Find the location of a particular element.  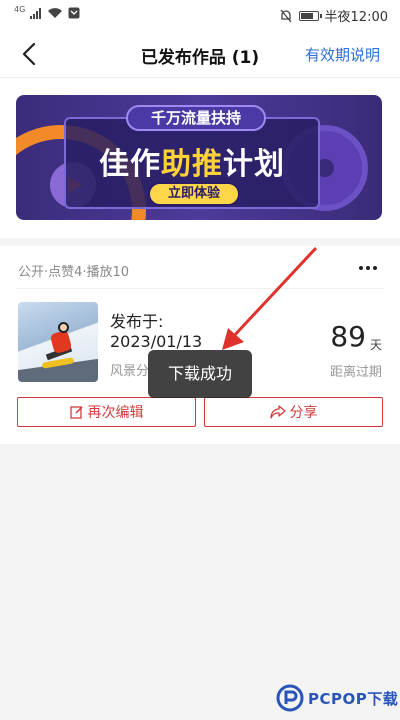

share-label: 分享 is located at coordinates (303, 413).